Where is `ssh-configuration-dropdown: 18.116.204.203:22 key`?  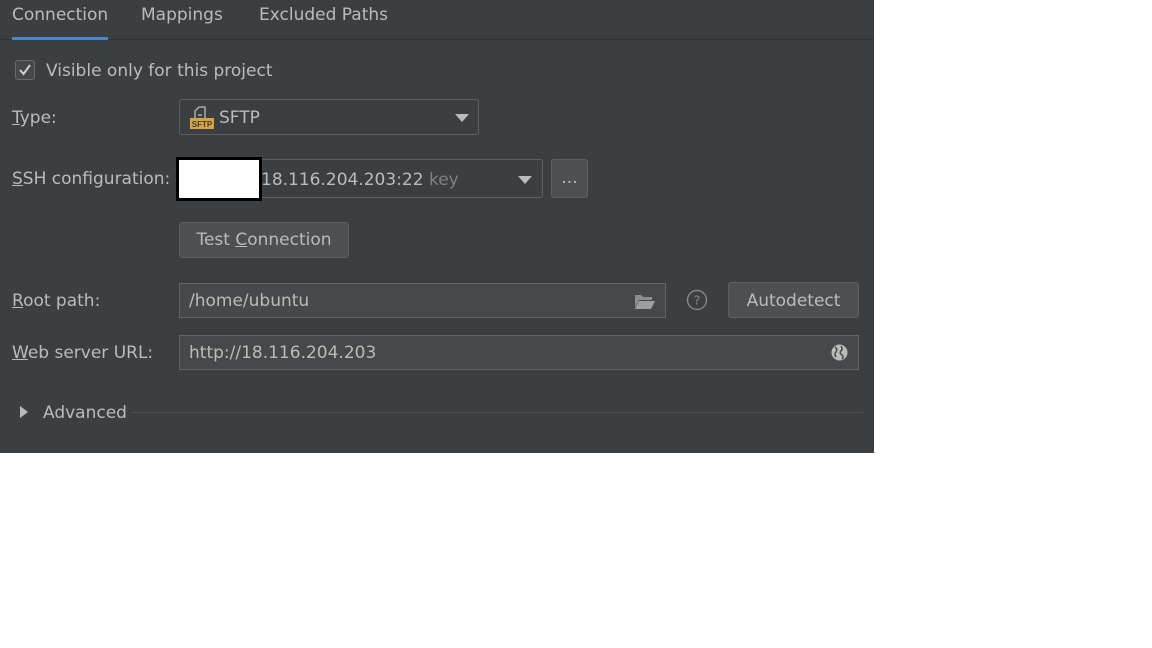 ssh-configuration-dropdown: 18.116.204.203:22 key is located at coordinates (399, 178).